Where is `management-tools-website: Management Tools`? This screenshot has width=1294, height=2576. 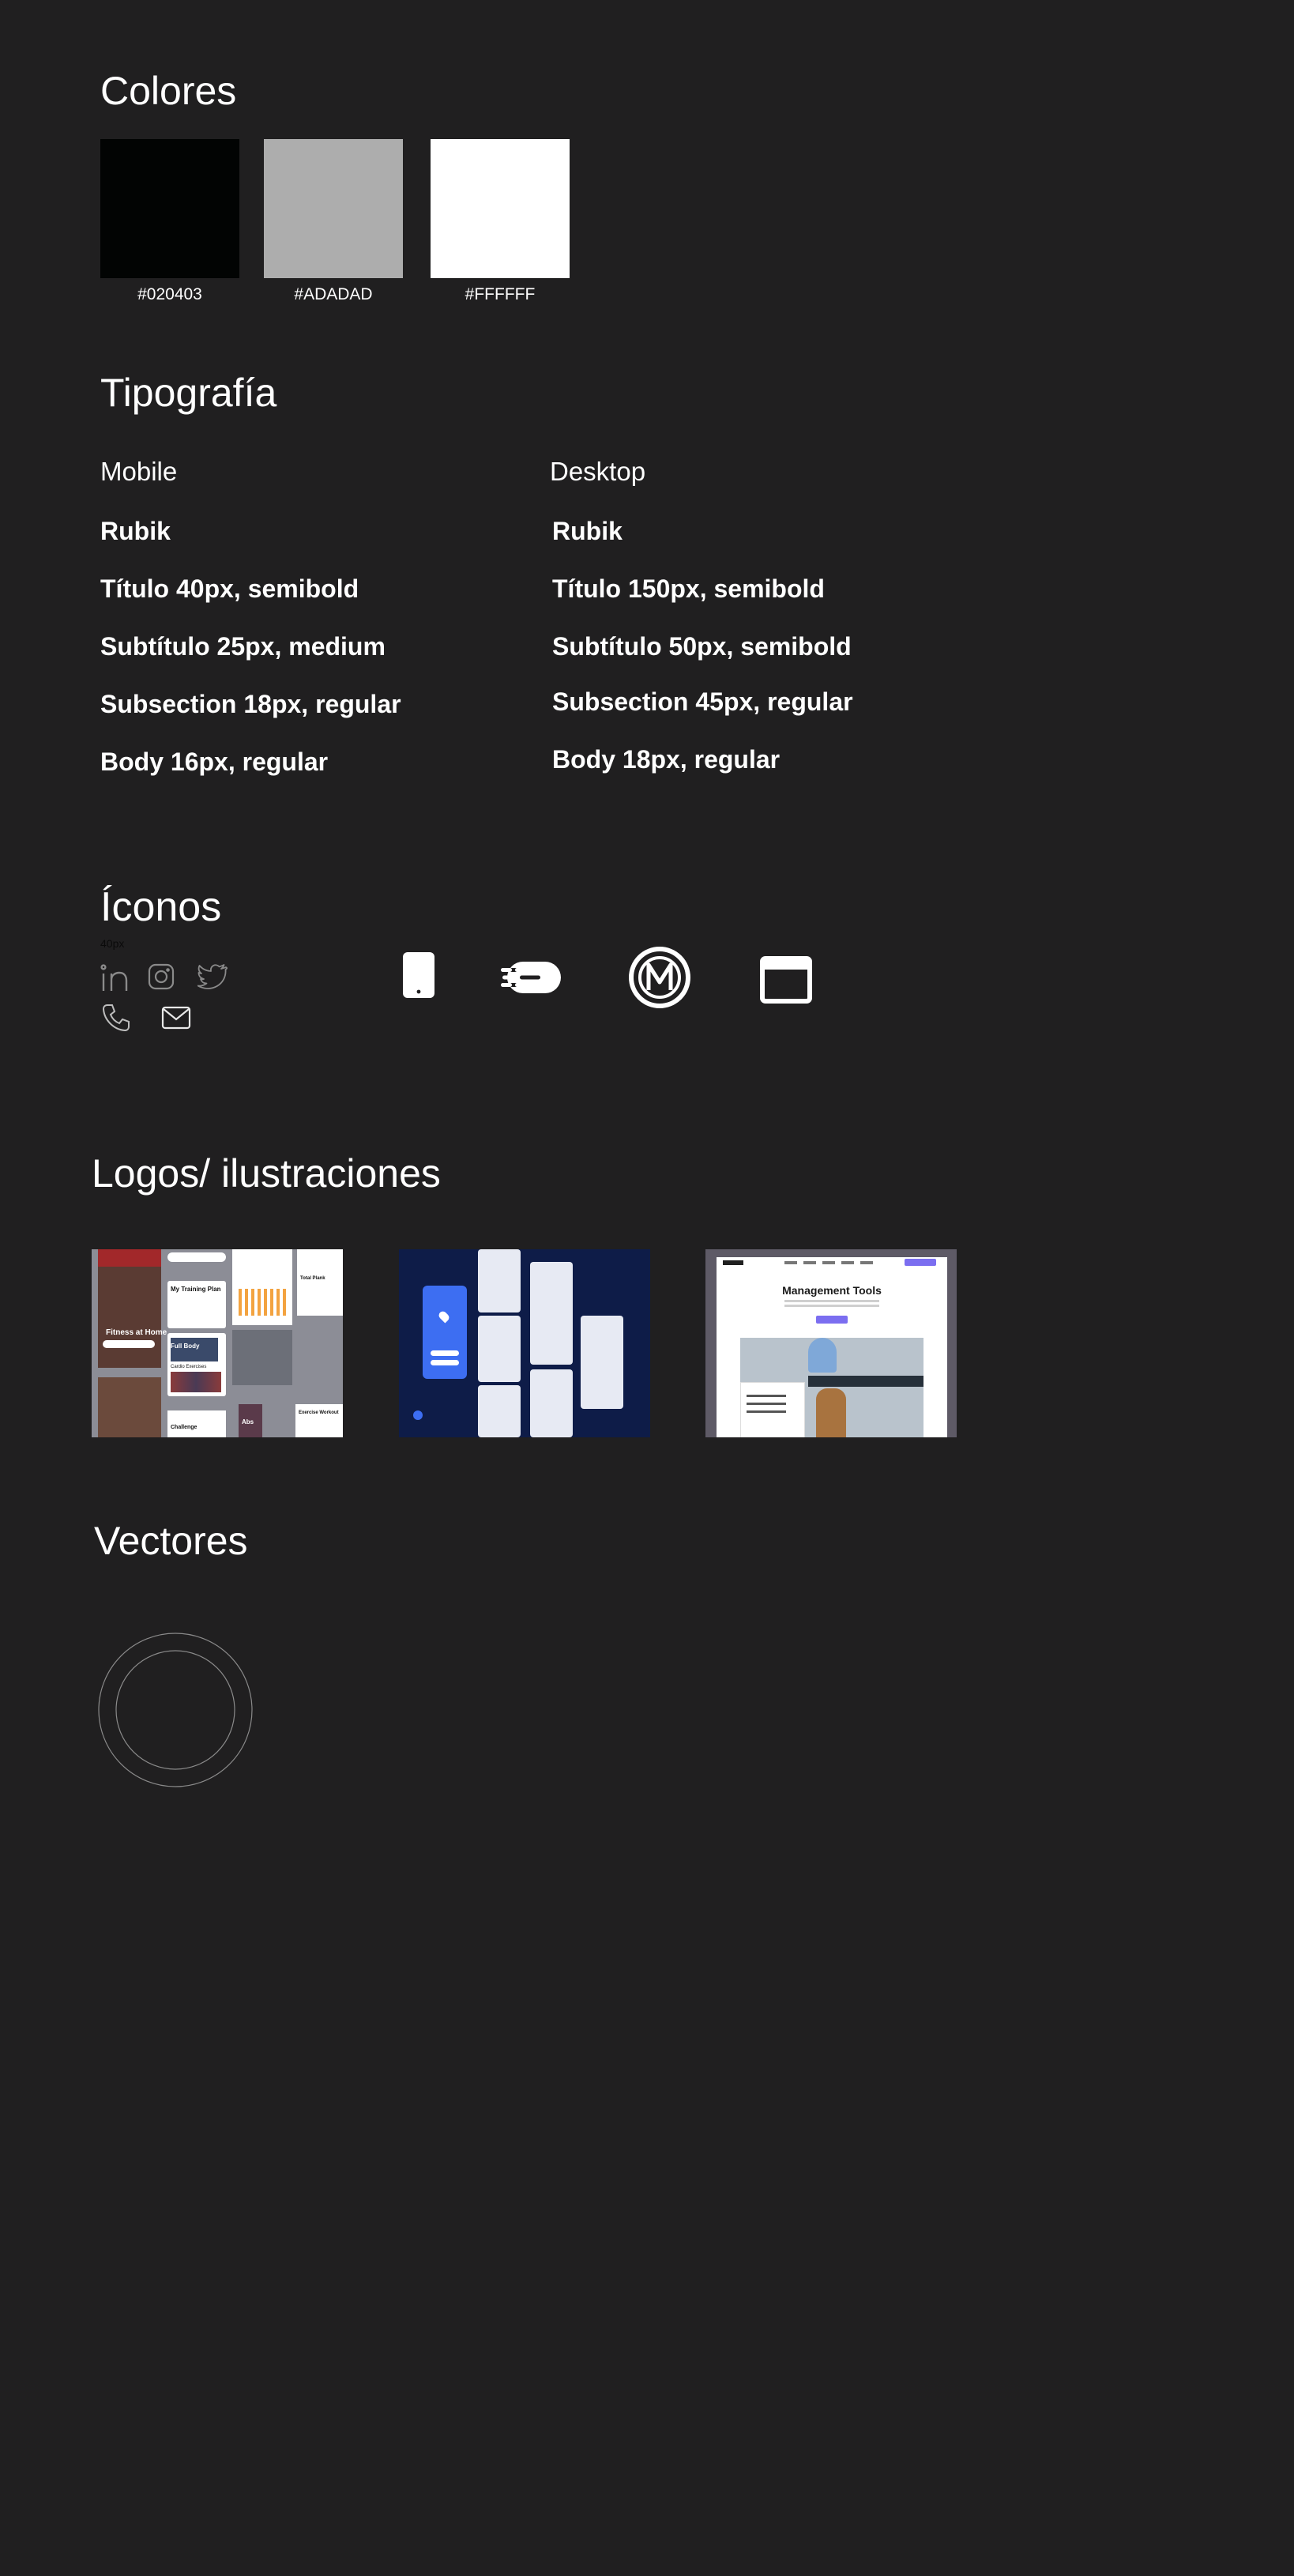
management-tools-website: Management Tools is located at coordinates (831, 1343).